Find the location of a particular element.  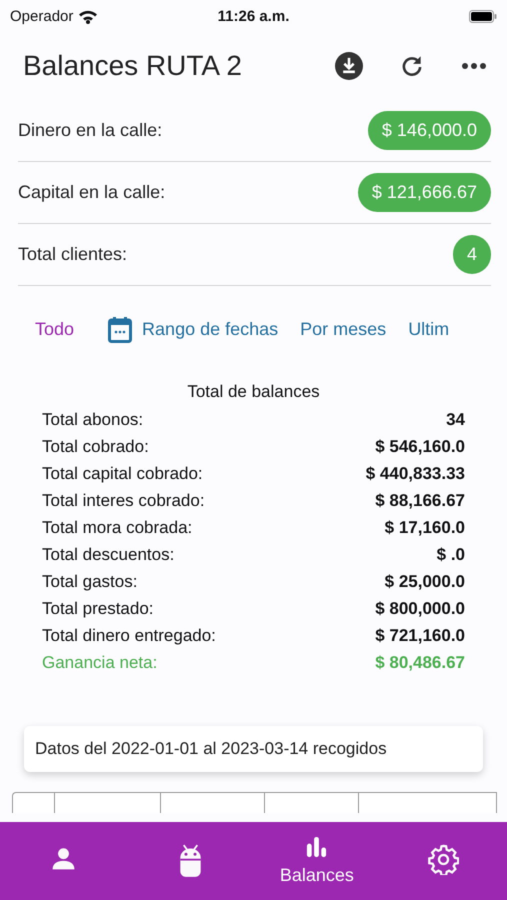

balance-value: $ 800,000.0 is located at coordinates (420, 608).